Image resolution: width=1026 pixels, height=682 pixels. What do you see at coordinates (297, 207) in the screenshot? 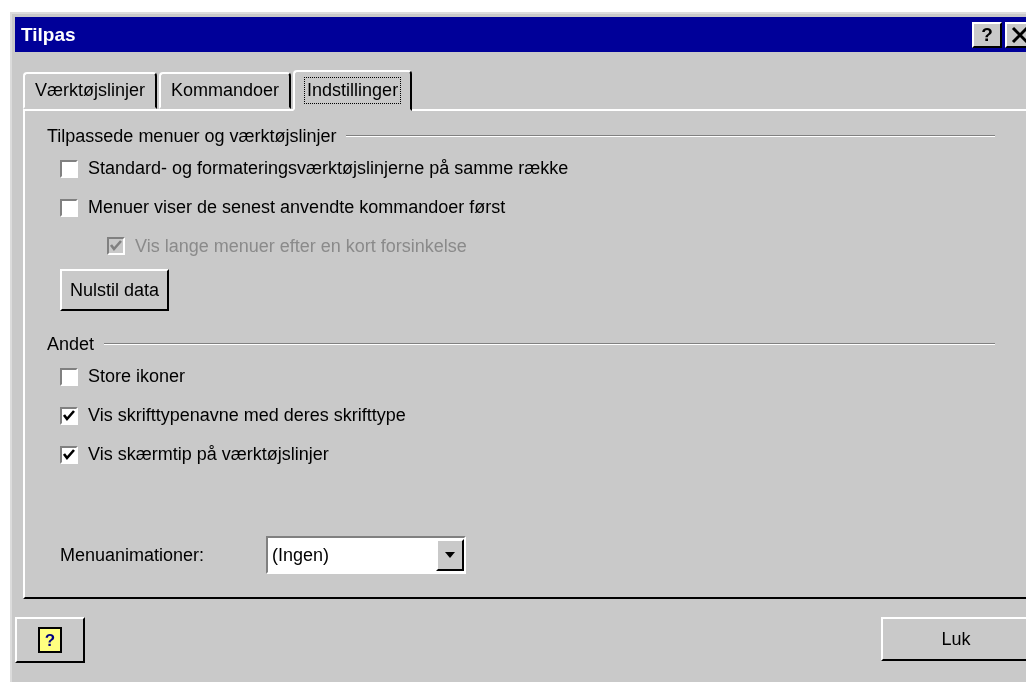
I see `checkbox-label: Menuer viser de senest anvendte kommandoer først` at bounding box center [297, 207].